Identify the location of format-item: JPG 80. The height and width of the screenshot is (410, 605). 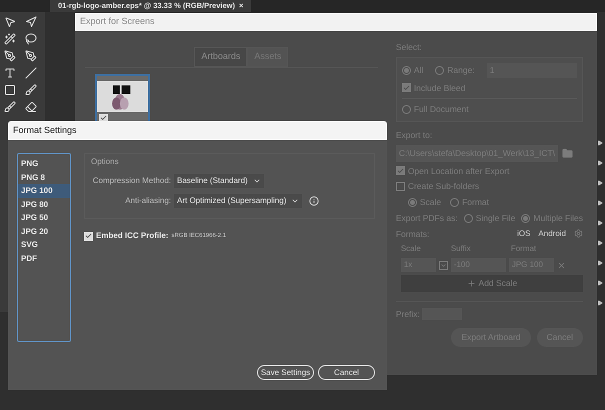
(44, 204).